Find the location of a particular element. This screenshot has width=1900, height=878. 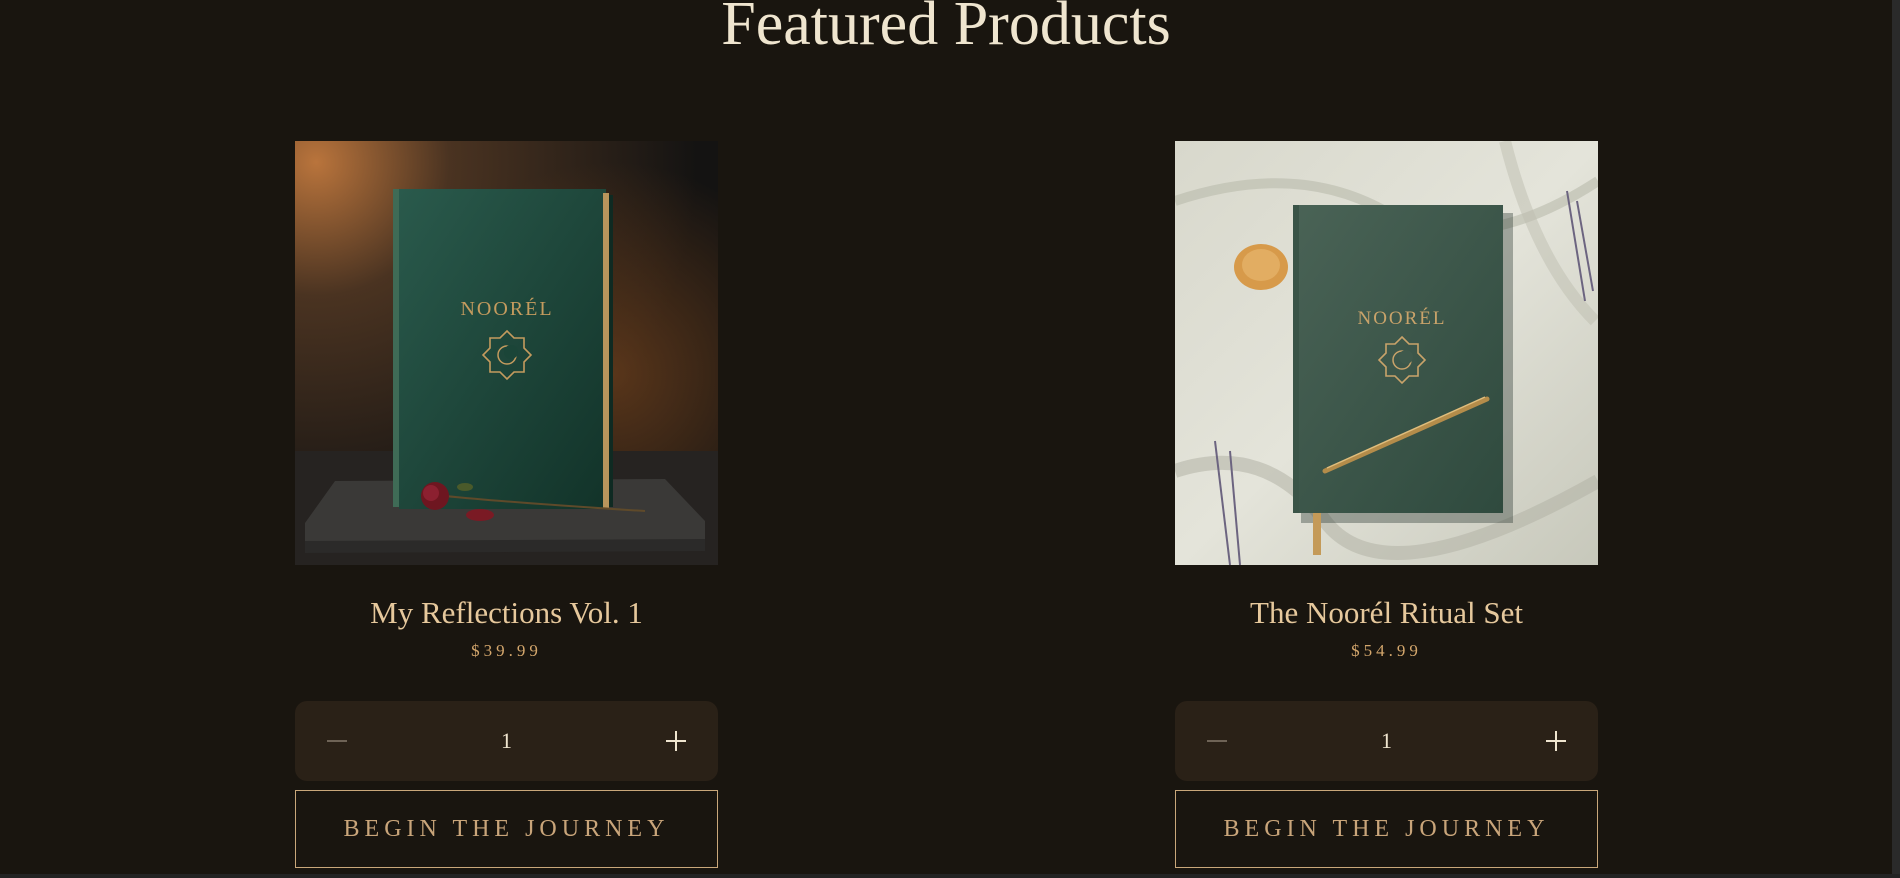

section-title: Featured Products is located at coordinates (946, 29).